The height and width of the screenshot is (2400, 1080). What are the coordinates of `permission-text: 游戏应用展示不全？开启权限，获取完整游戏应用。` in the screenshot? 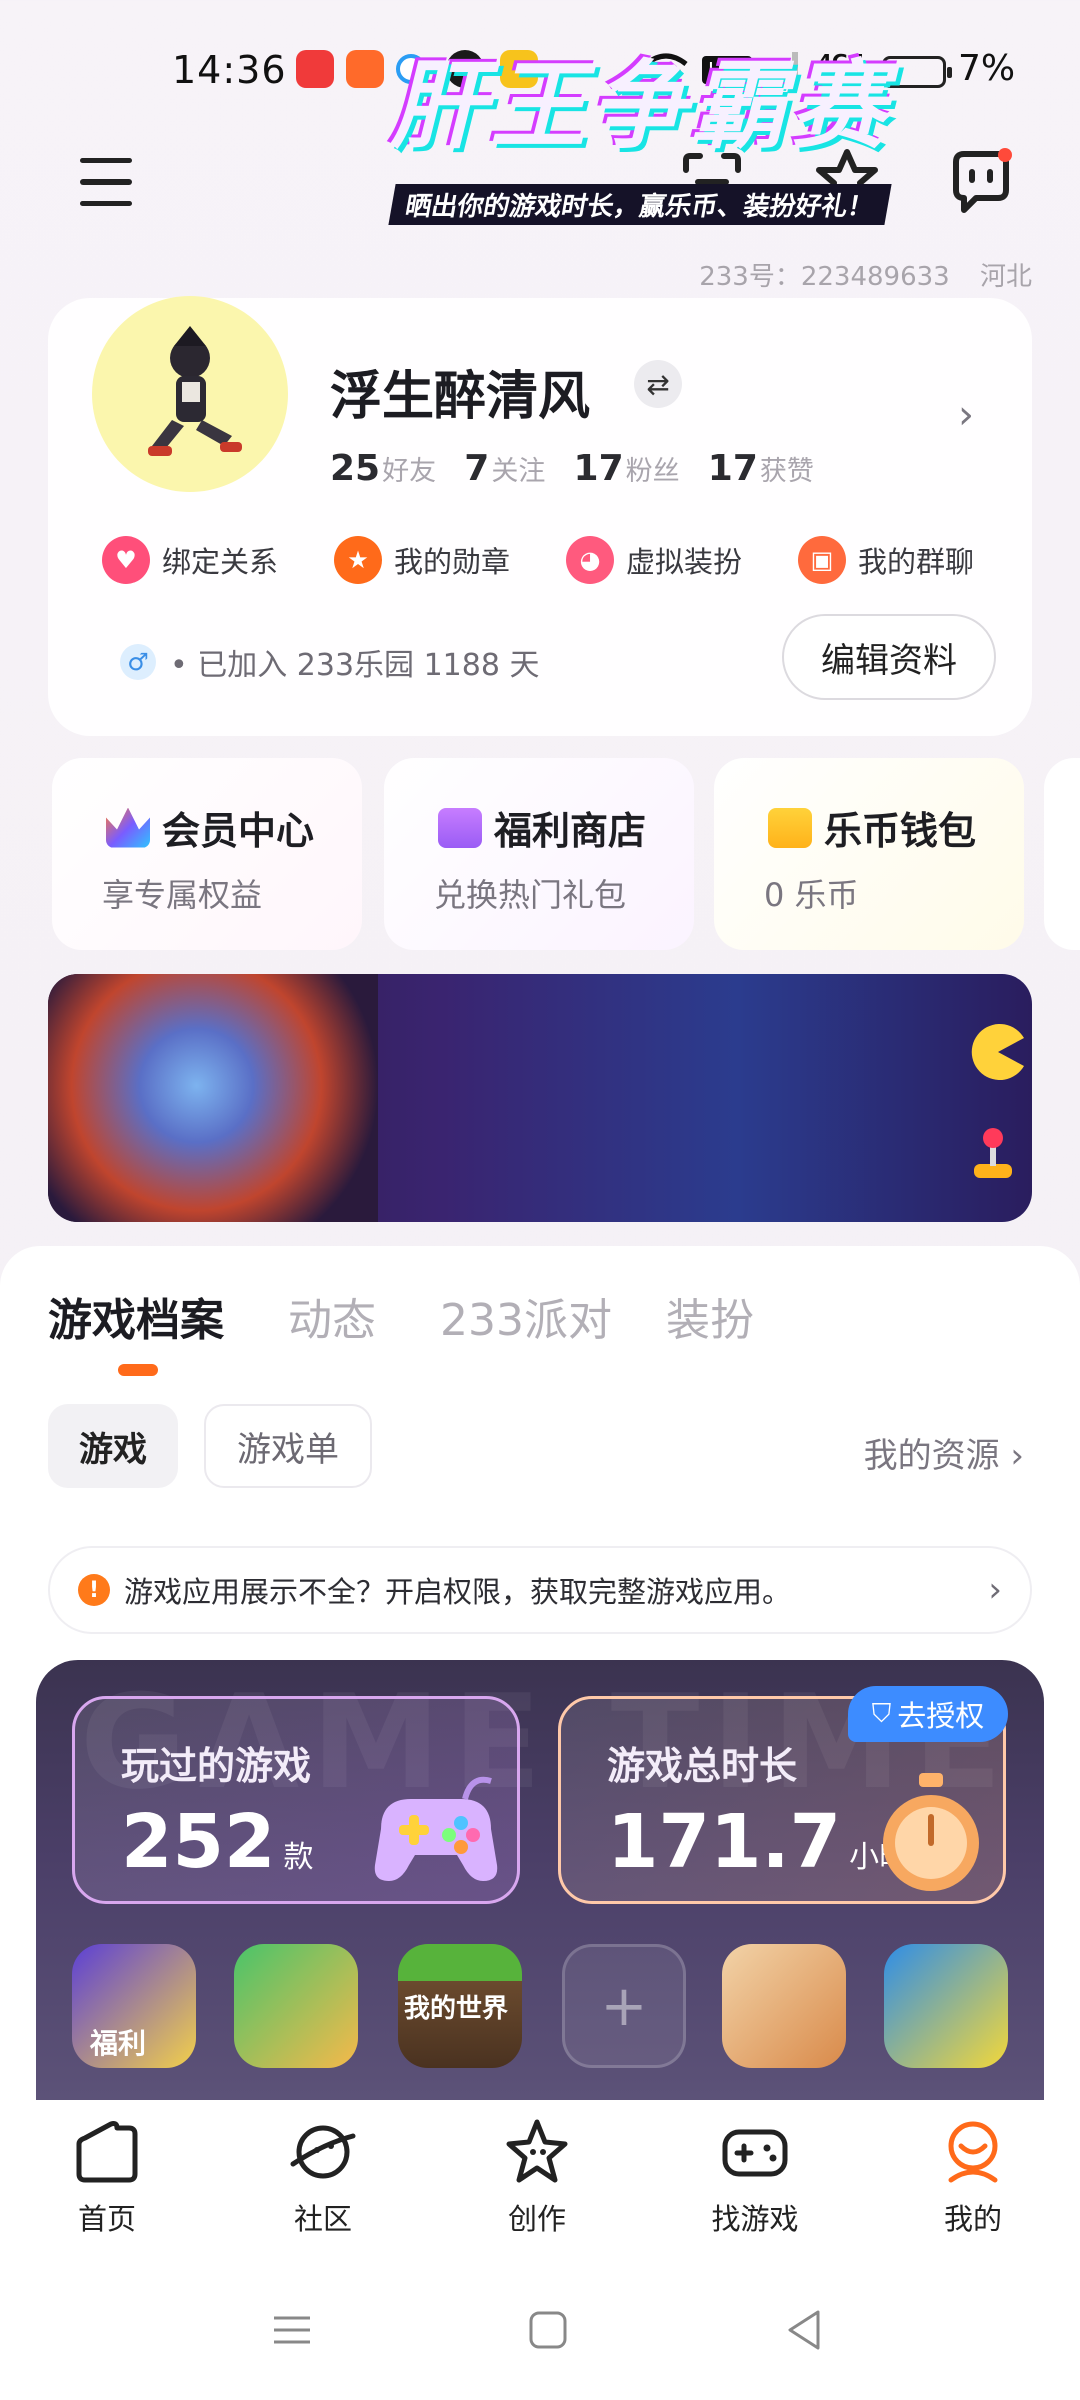 It's located at (458, 1592).